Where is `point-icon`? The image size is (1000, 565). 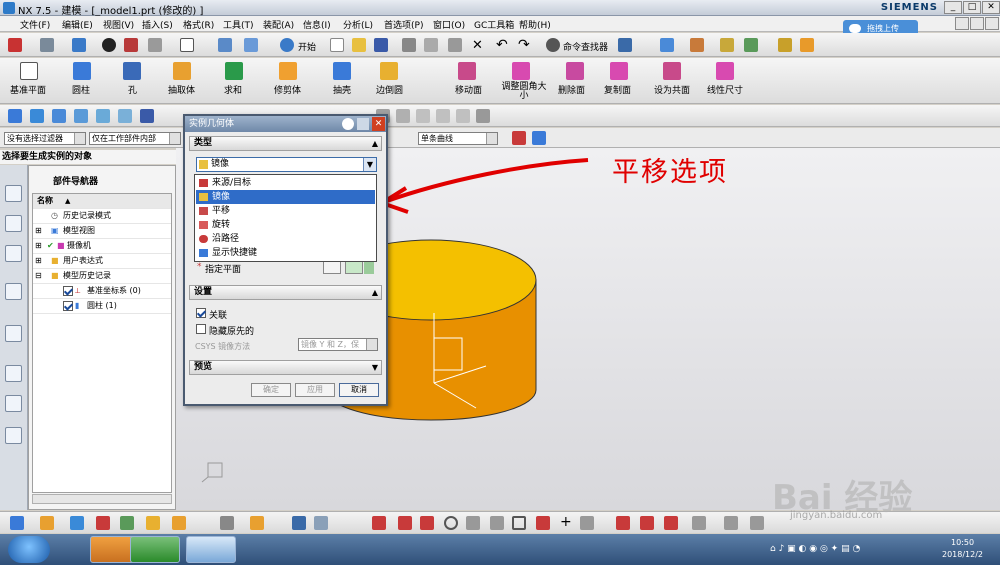 point-icon is located at coordinates (81, 116).